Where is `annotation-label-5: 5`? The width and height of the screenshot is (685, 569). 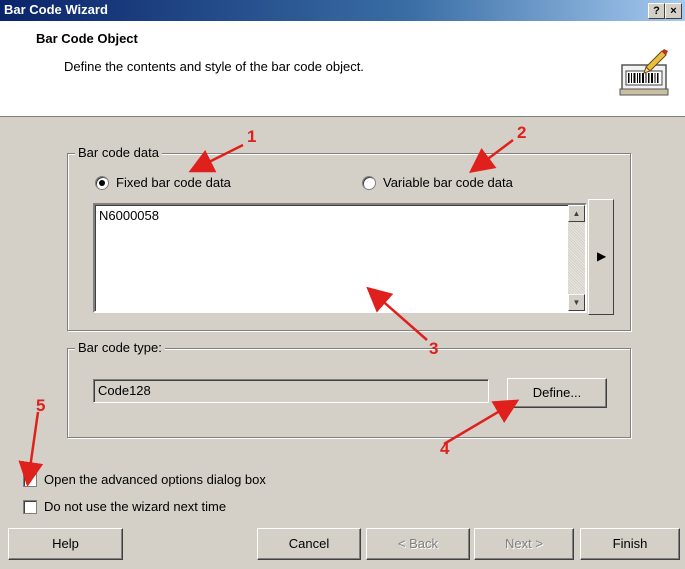 annotation-label-5: 5 is located at coordinates (41, 405).